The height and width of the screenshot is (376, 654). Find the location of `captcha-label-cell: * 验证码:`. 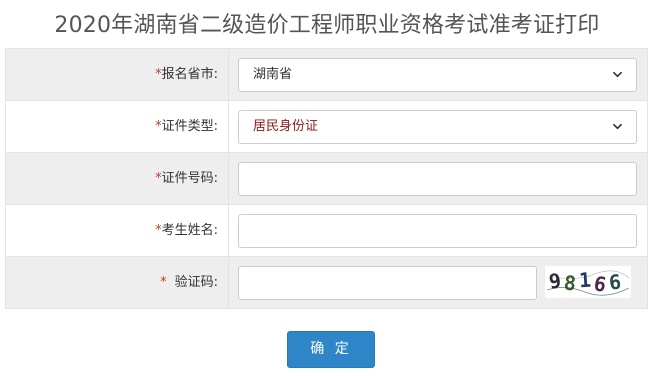

captcha-label-cell: * 验证码: is located at coordinates (117, 282).